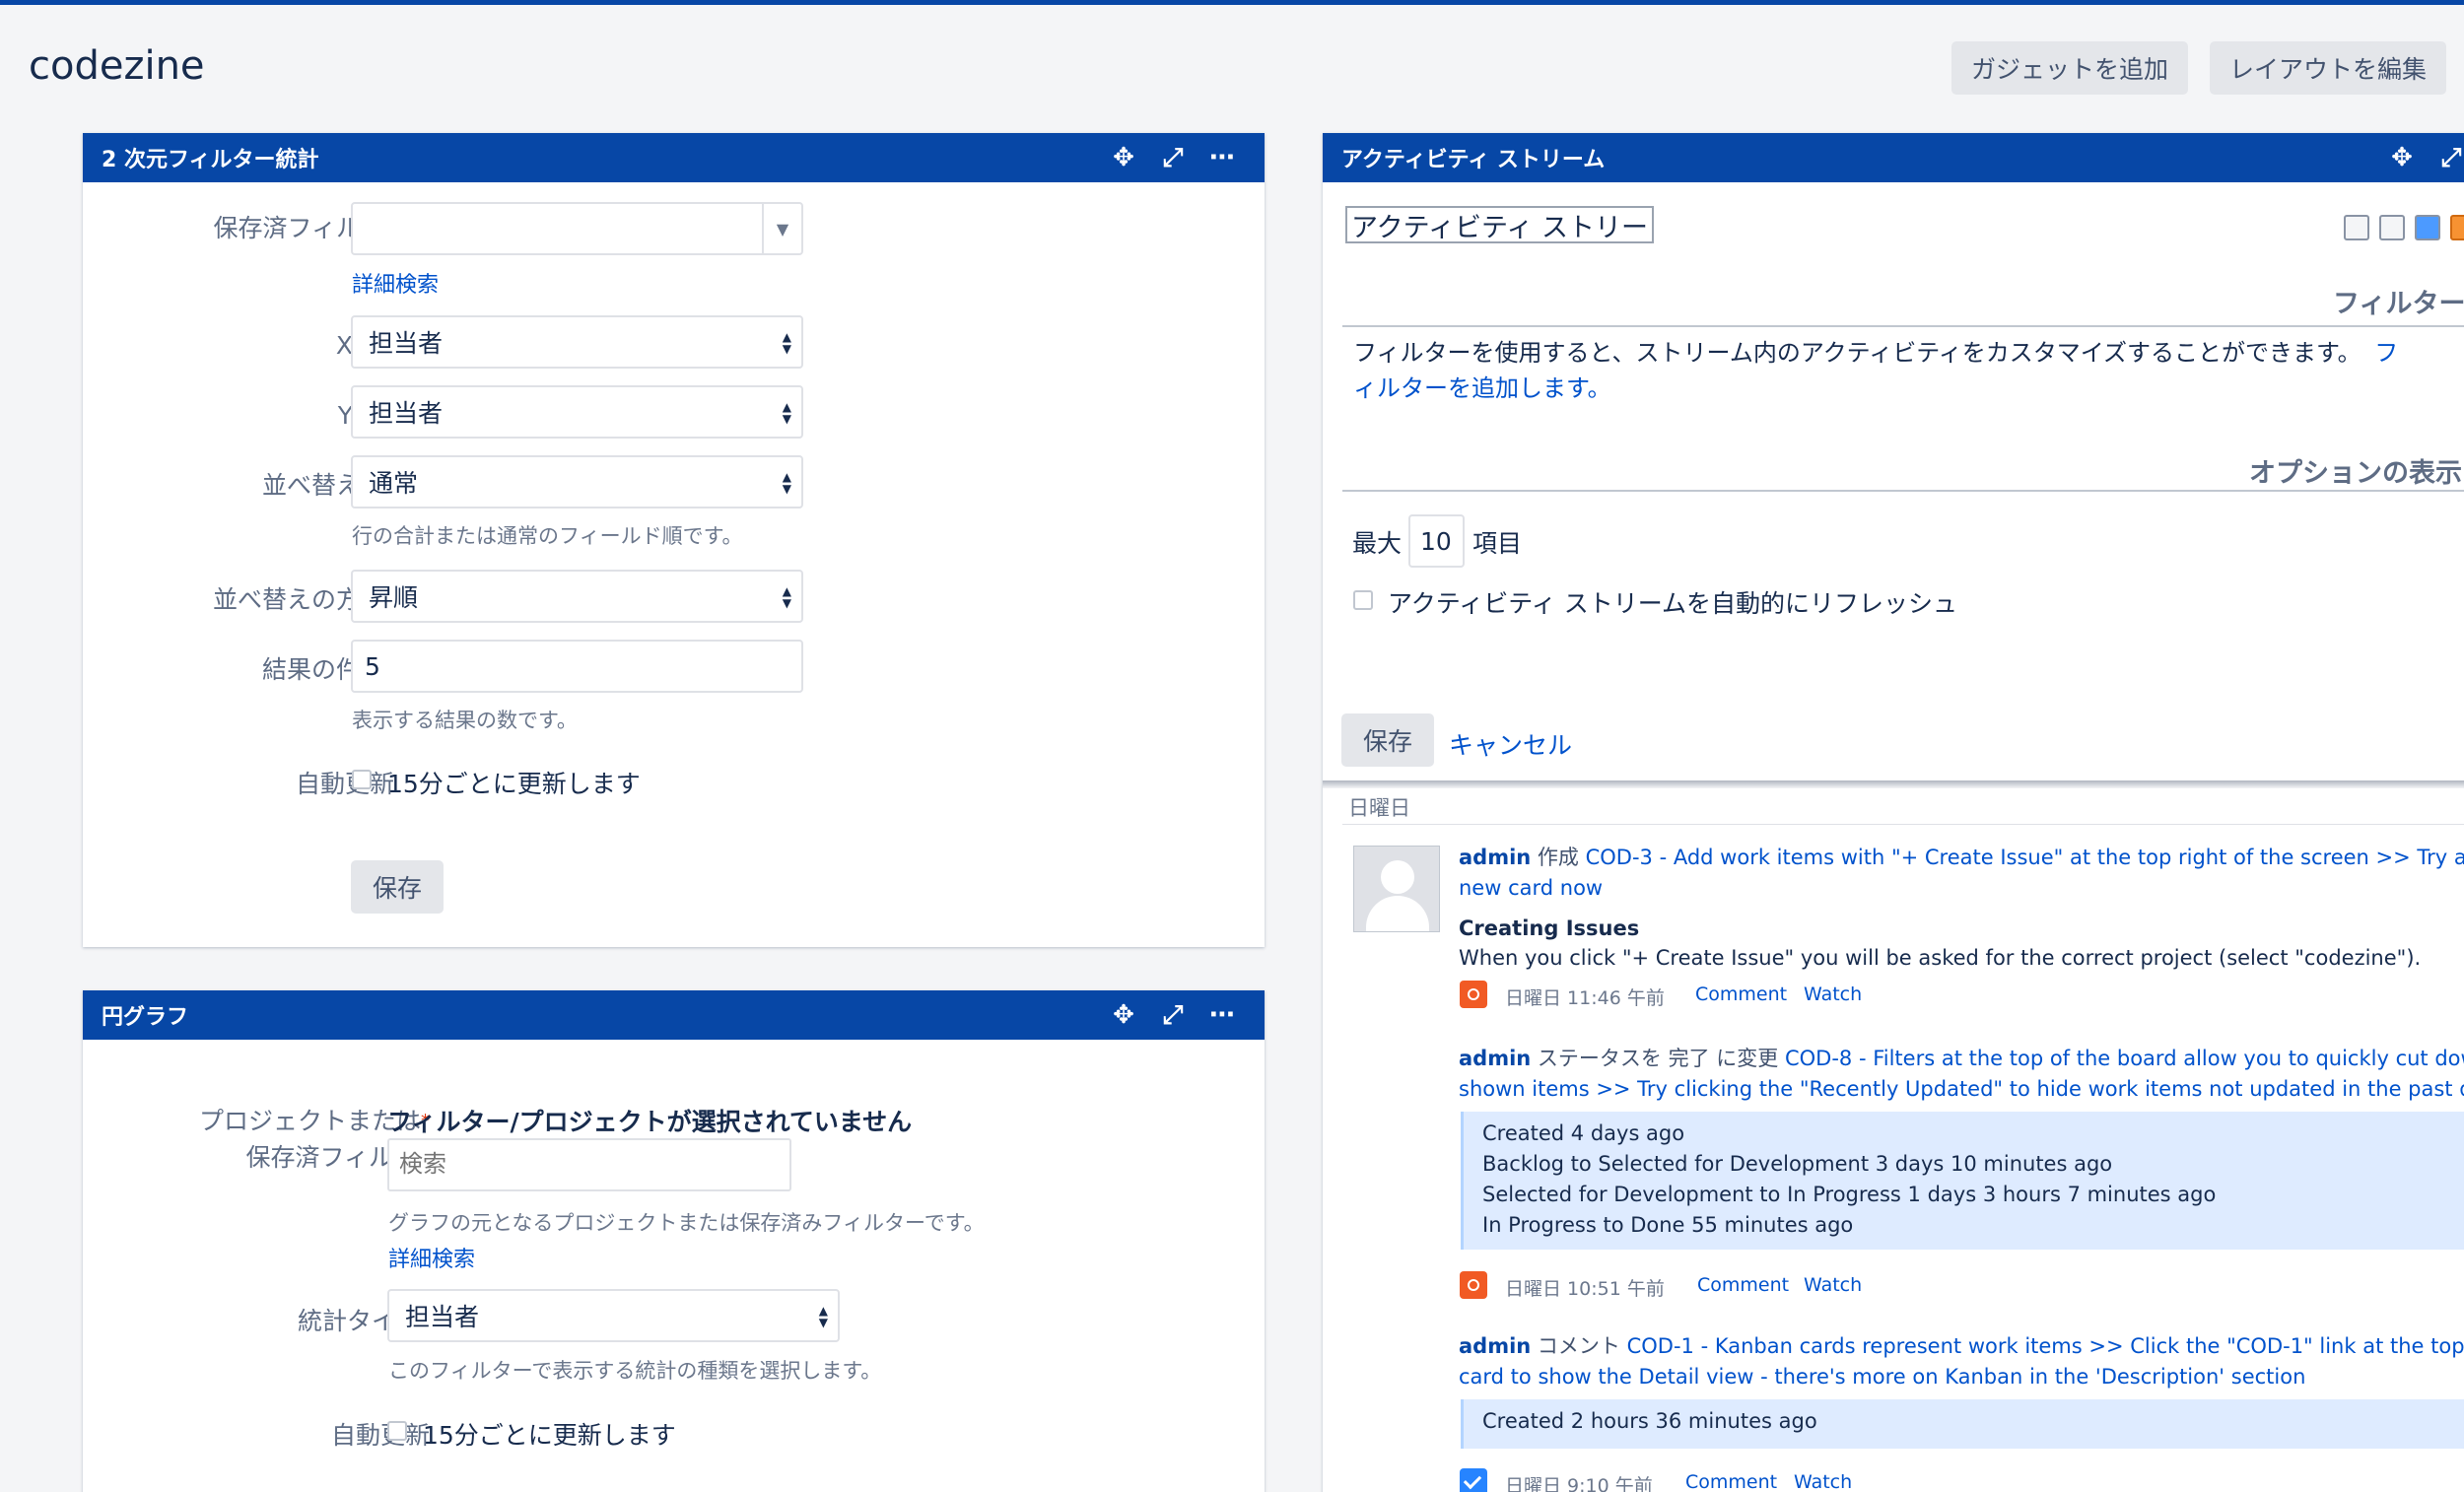 This screenshot has width=2464, height=1492. I want to click on stat-type-select: 担当者 ▲ ▼, so click(613, 1315).